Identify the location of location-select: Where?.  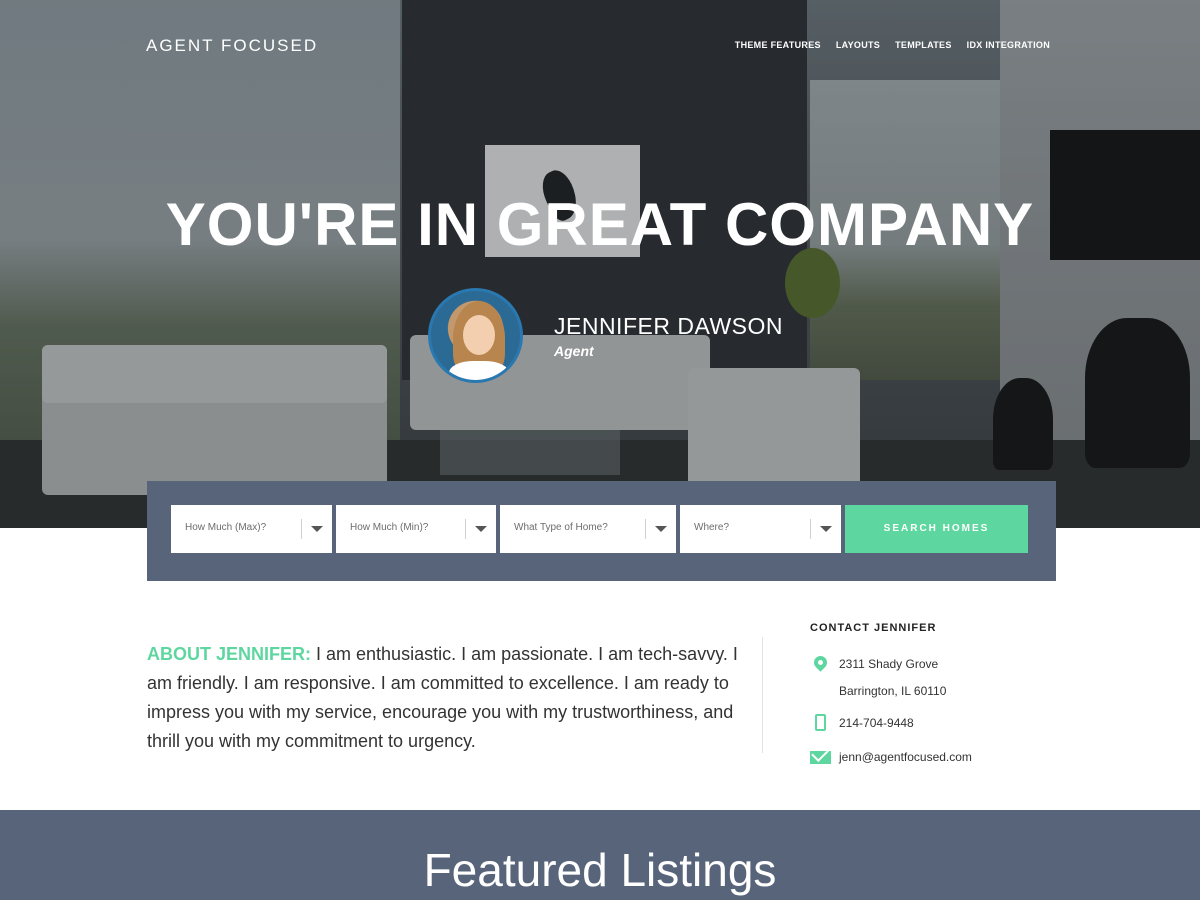
(760, 529).